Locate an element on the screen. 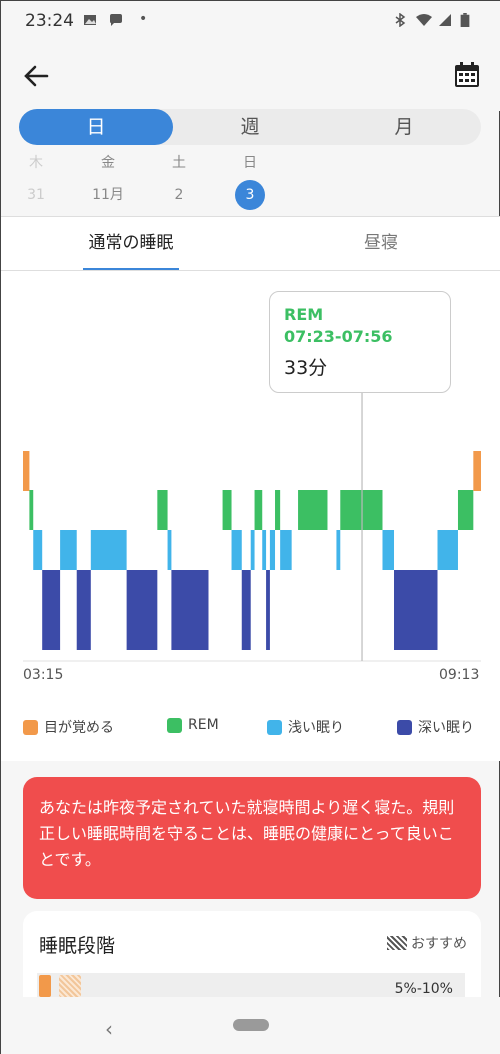 The width and height of the screenshot is (500, 1054). legend-item-deep: 深い眠り is located at coordinates (435, 727).